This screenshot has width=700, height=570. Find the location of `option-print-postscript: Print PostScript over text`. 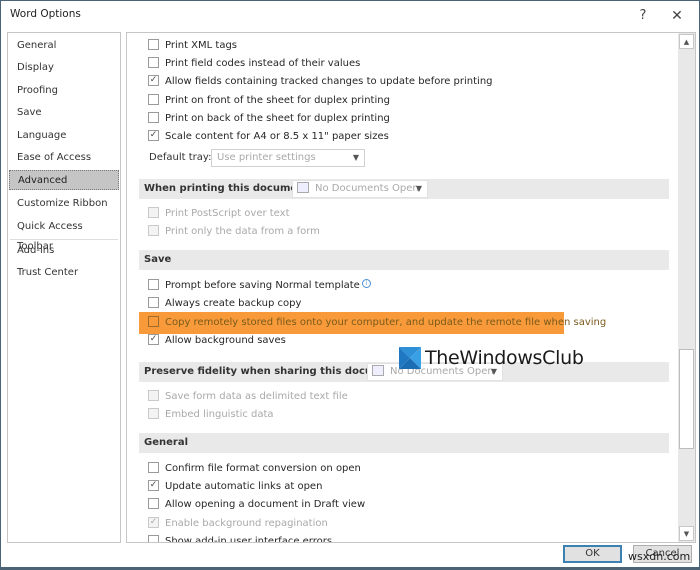

option-print-postscript: Print PostScript over text is located at coordinates (219, 213).